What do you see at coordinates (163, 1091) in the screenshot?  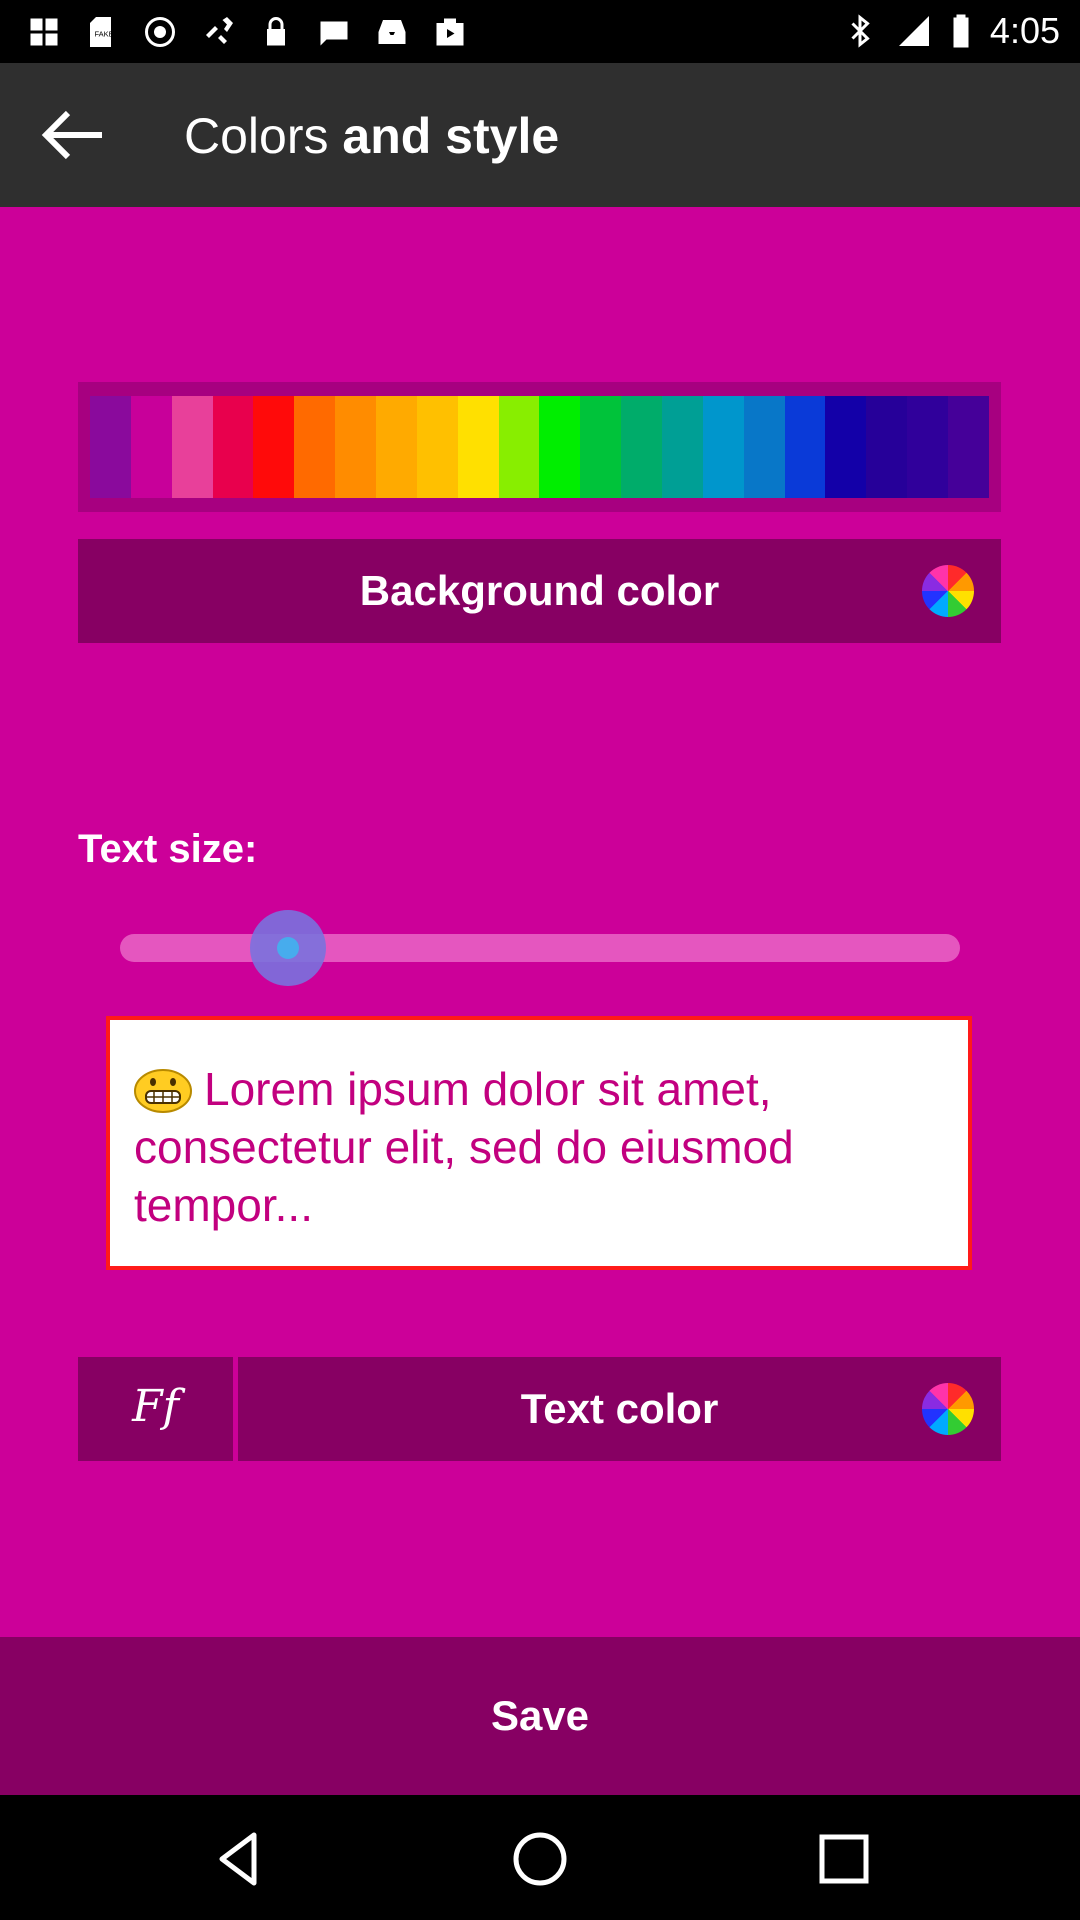 I see `grinning-emoji-icon` at bounding box center [163, 1091].